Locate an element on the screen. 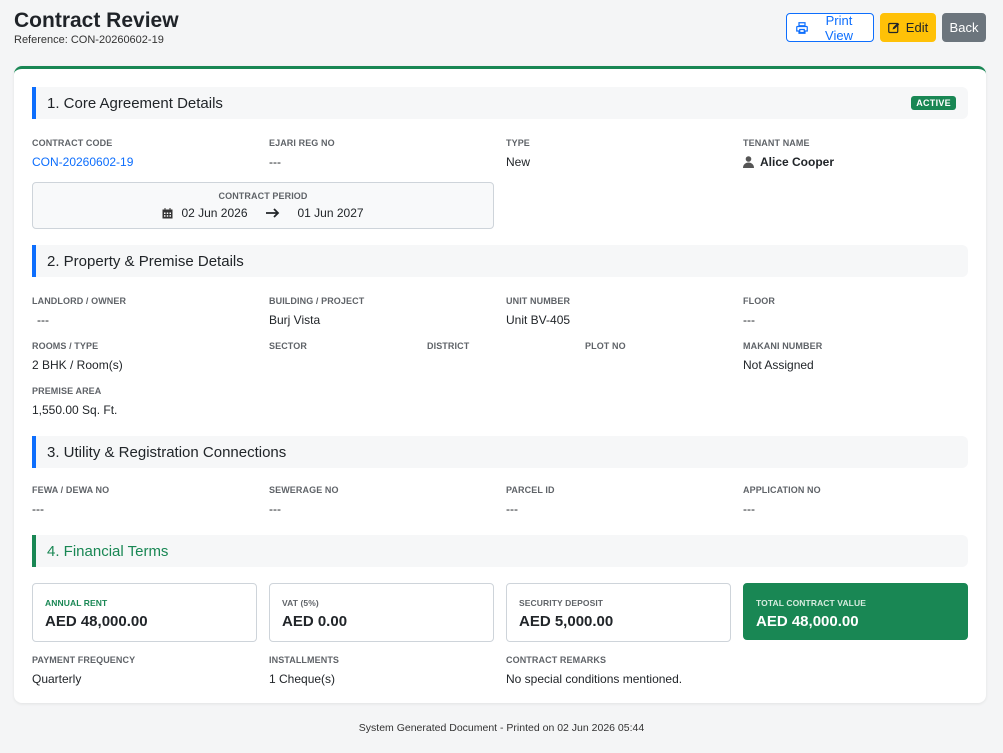 This screenshot has height=753, width=1003. vat-box: VAT (5%) AED 0.00 is located at coordinates (381, 612).